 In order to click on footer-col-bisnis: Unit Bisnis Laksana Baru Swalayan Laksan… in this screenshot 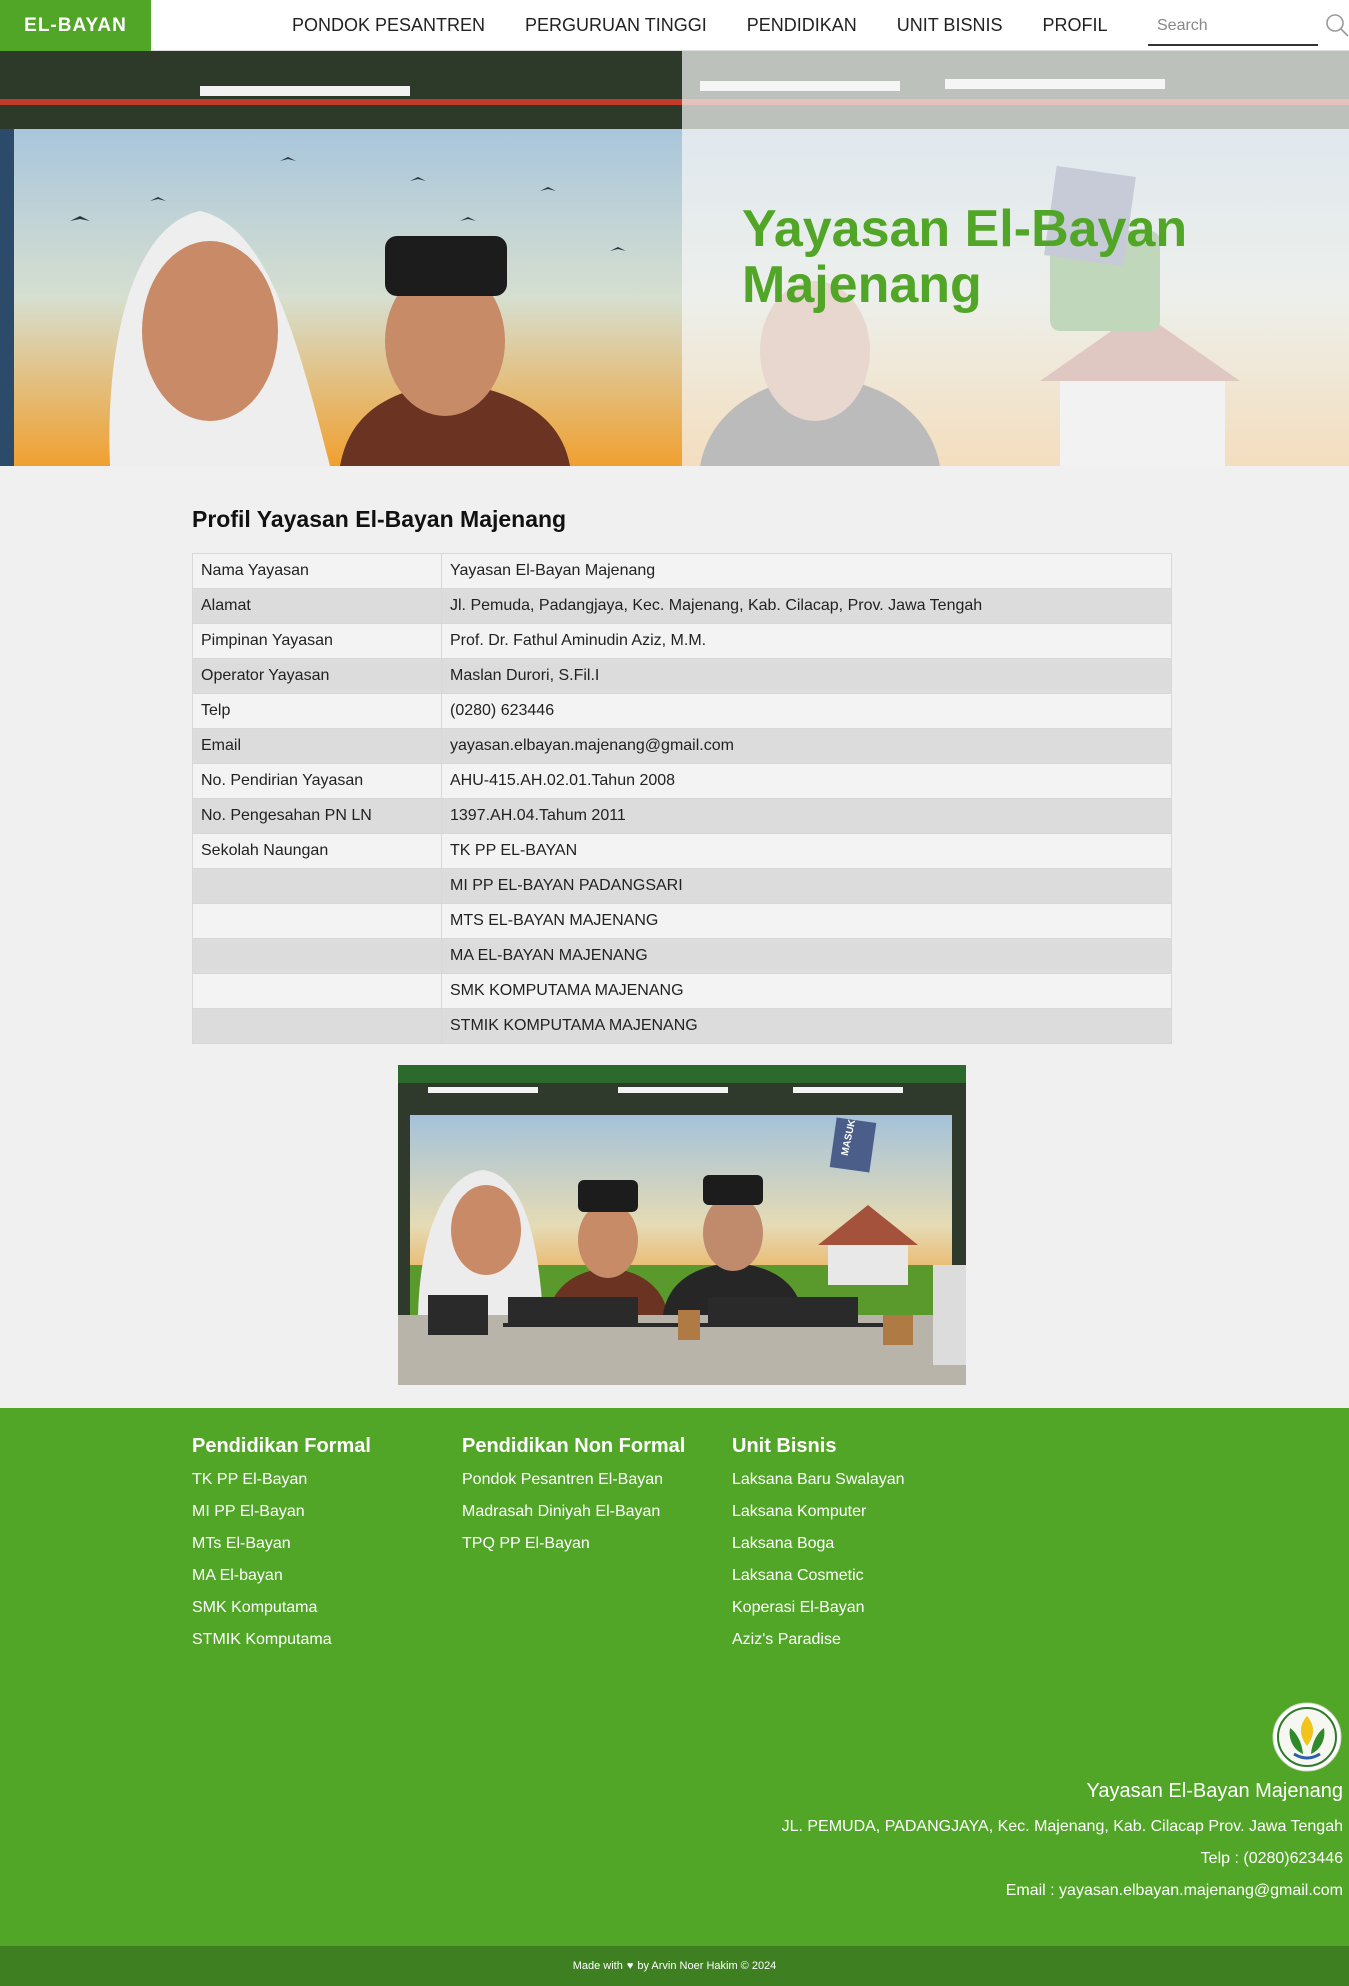, I will do `click(818, 1549)`.